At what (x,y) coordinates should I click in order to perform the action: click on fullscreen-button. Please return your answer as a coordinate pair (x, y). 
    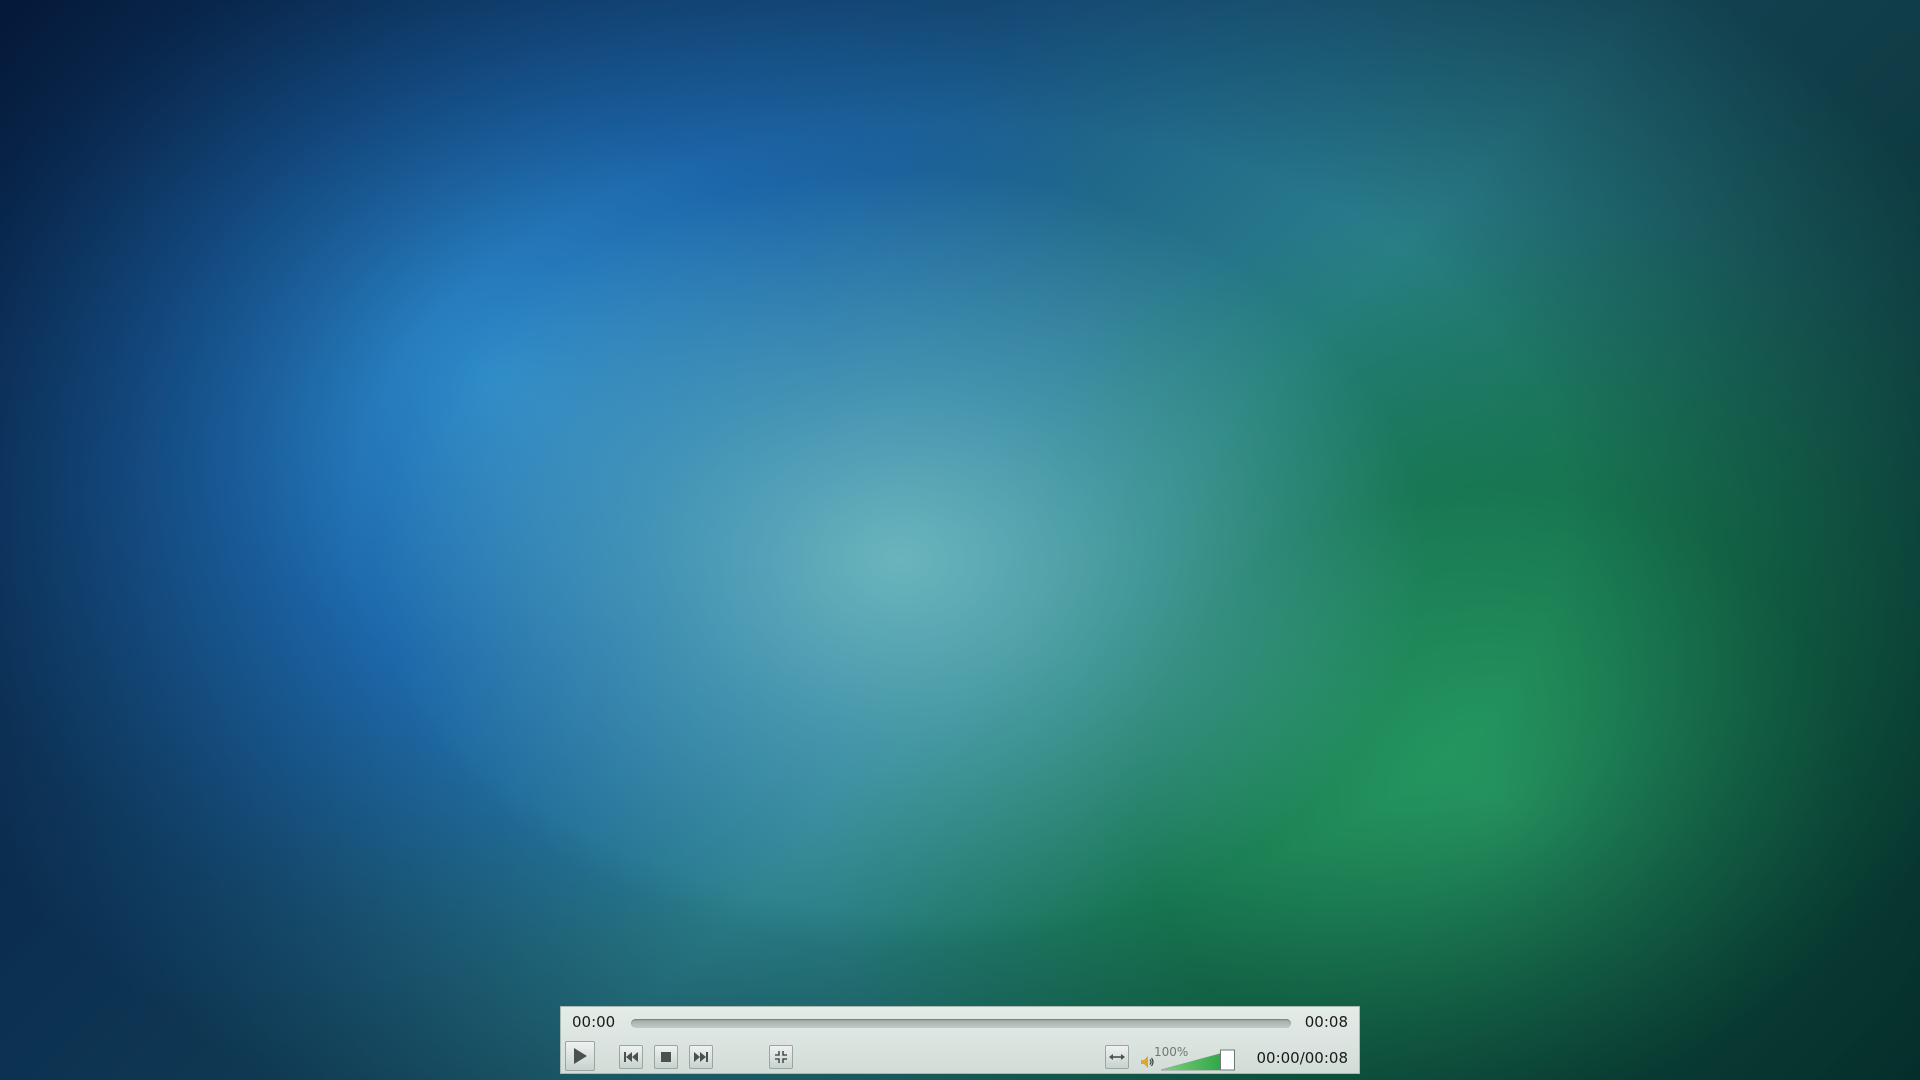
    Looking at the image, I should click on (781, 1057).